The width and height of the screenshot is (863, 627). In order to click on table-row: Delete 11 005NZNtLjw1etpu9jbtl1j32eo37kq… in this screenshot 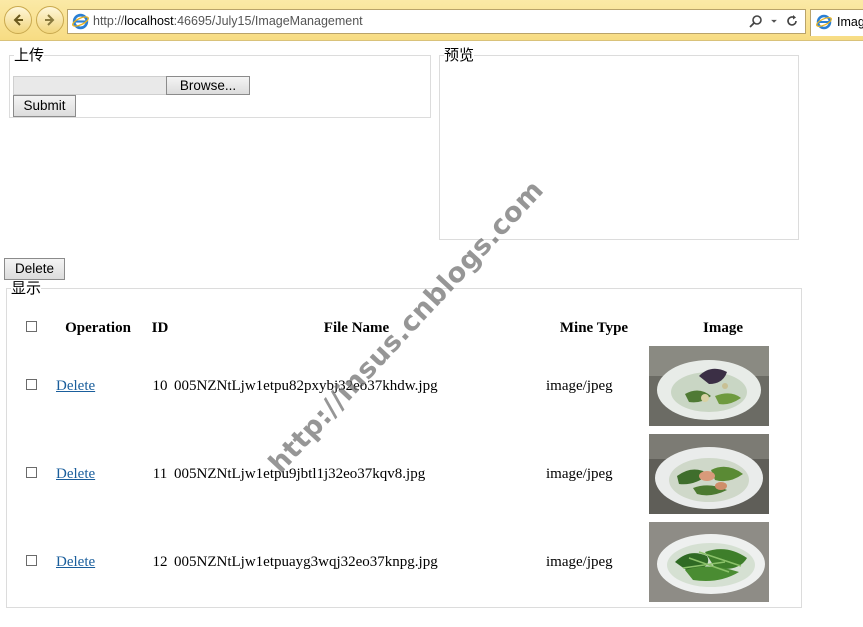, I will do `click(405, 474)`.